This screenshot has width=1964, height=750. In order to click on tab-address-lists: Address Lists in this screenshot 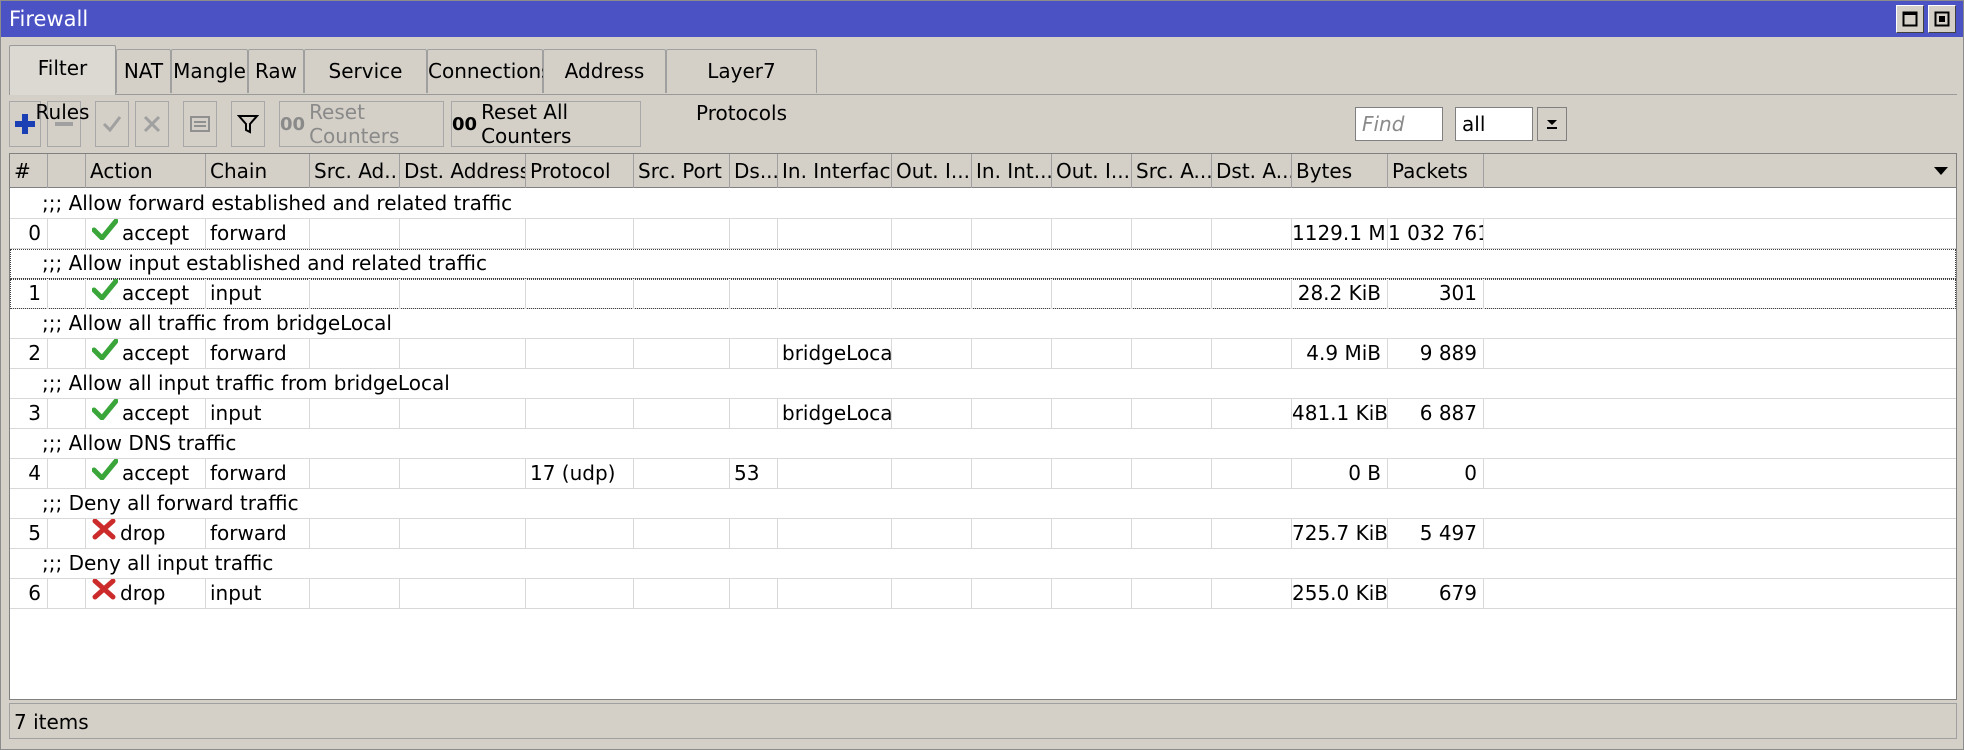, I will do `click(604, 87)`.